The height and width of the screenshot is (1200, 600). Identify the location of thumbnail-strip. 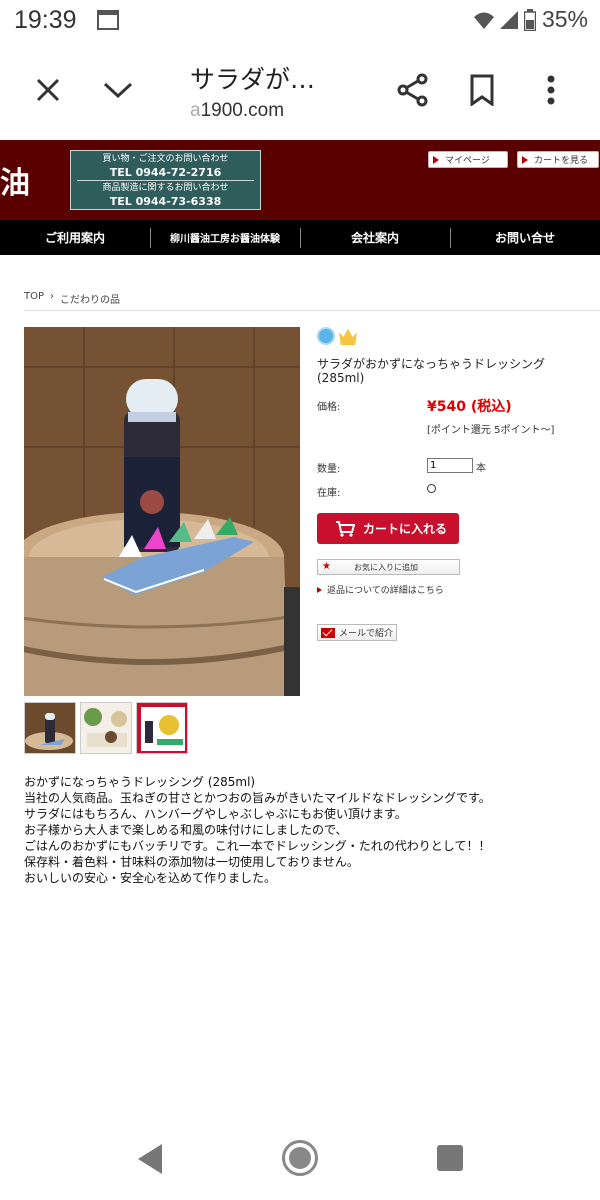
(106, 728).